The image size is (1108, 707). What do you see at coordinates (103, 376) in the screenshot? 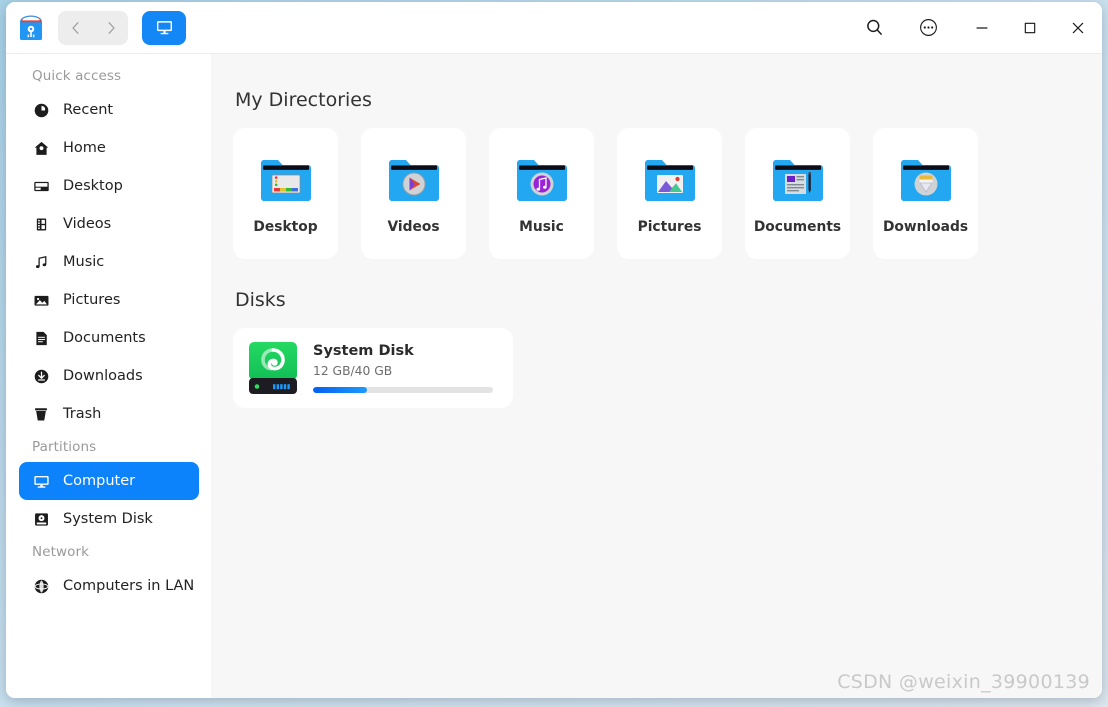
I see `sidebar-item-label: Downloads` at bounding box center [103, 376].